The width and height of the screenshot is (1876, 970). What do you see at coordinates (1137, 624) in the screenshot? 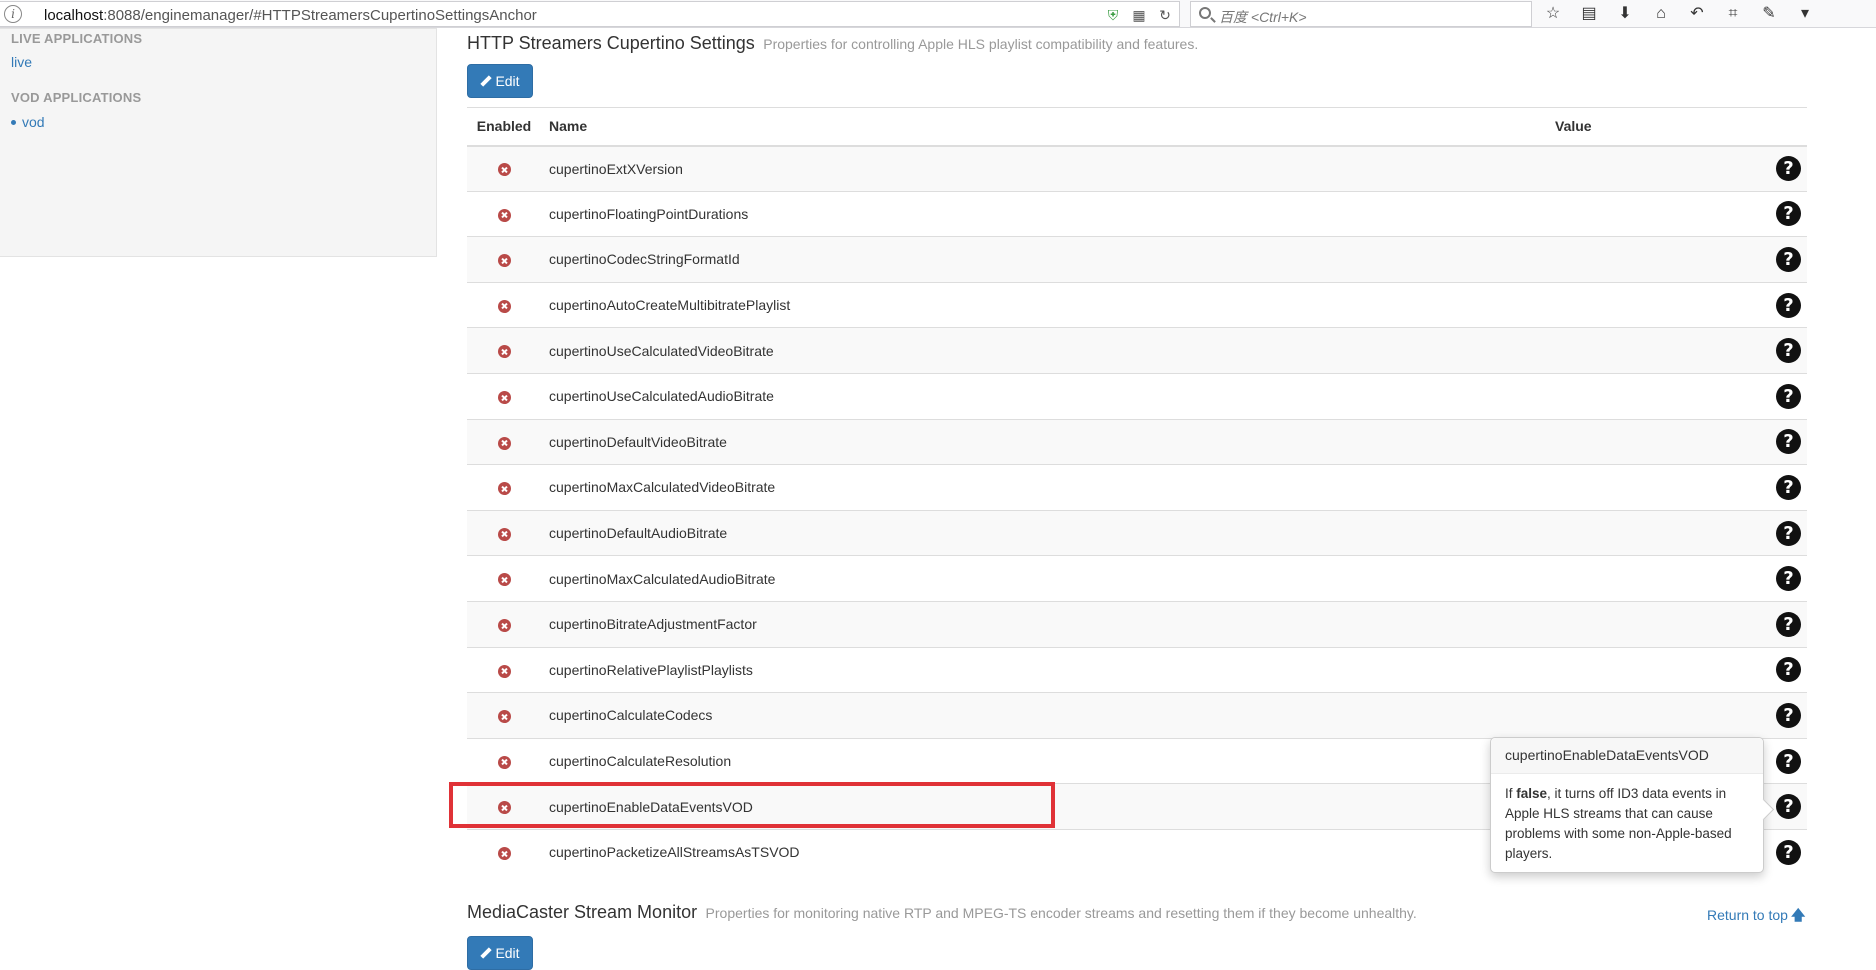
I see `table-row: cupertinoBitrateAdjustmentFactor?` at bounding box center [1137, 624].